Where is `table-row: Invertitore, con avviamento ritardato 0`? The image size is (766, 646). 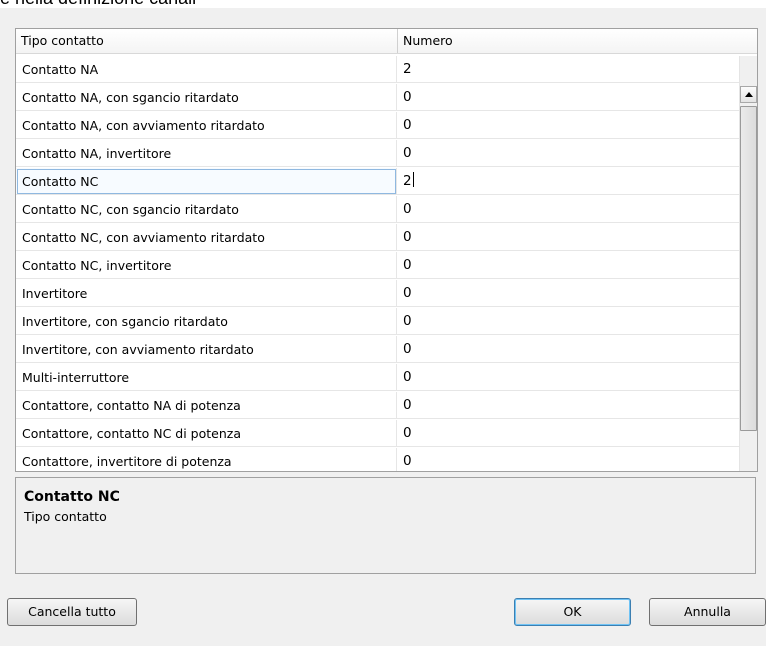
table-row: Invertitore, con avviamento ritardato 0 is located at coordinates (377, 350).